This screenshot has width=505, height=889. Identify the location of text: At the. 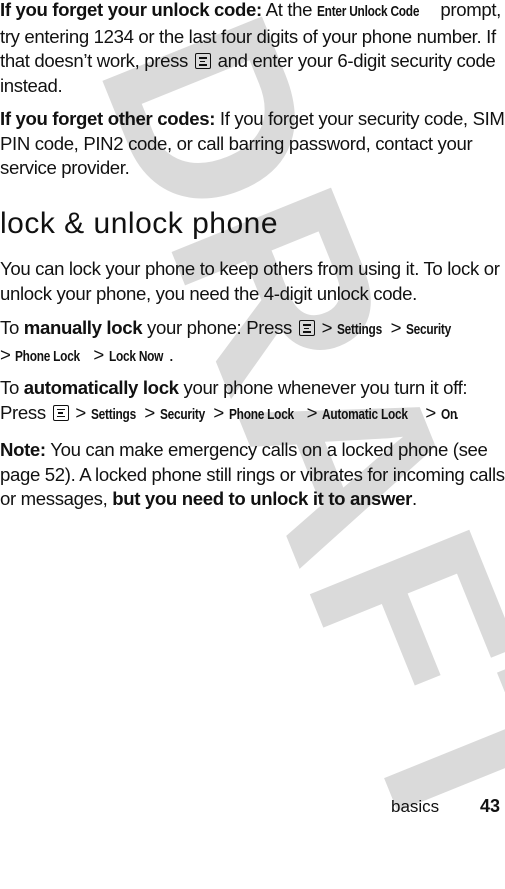
(289, 10).